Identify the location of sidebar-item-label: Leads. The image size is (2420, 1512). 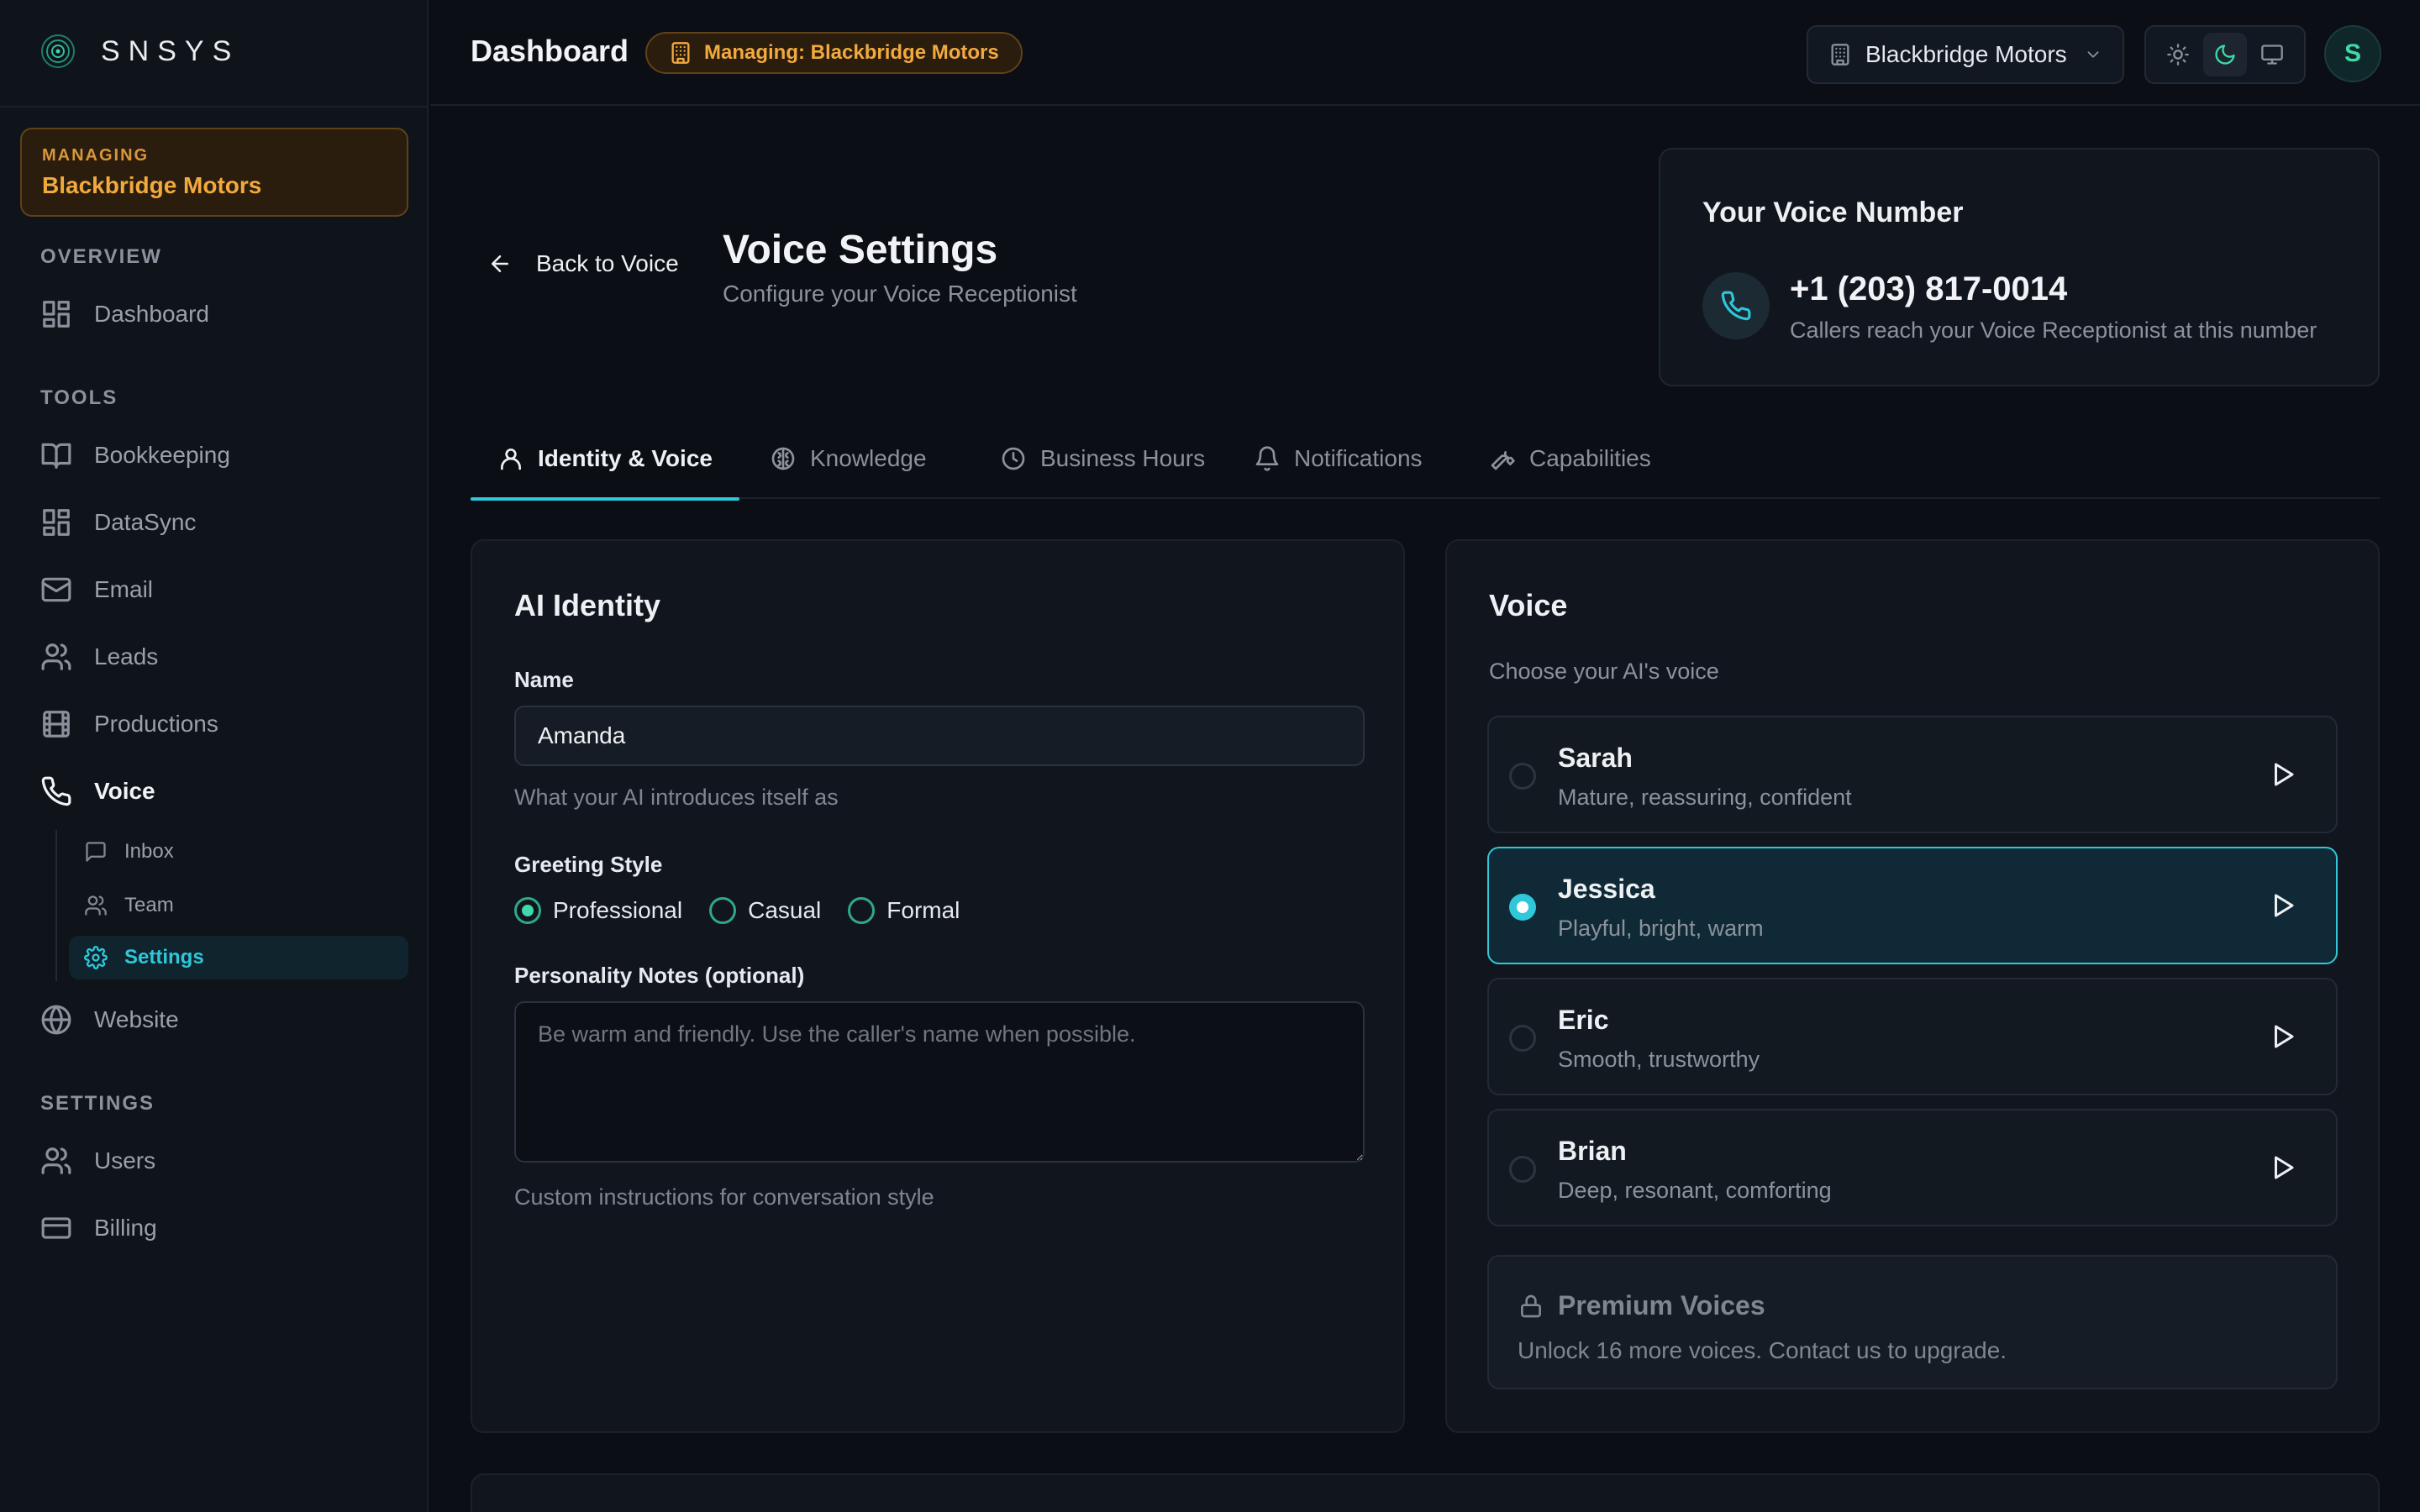
(127, 656).